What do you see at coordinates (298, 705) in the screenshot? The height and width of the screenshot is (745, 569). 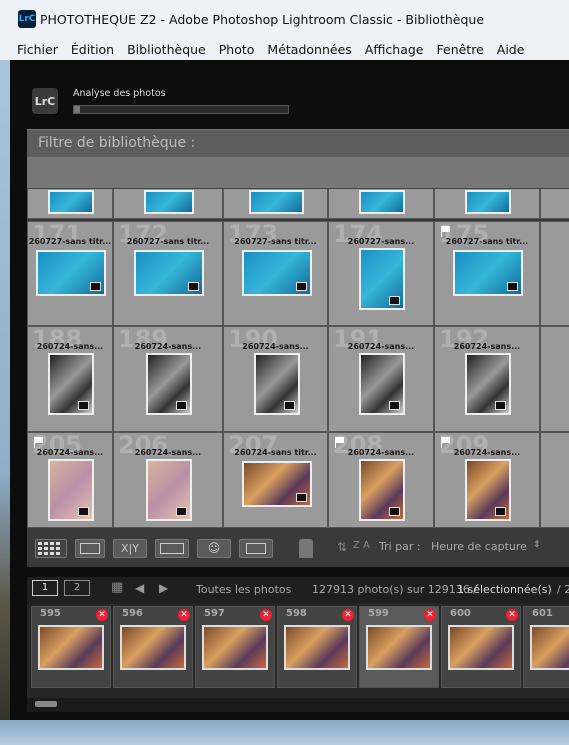 I see `filmstrip-scrollbar` at bounding box center [298, 705].